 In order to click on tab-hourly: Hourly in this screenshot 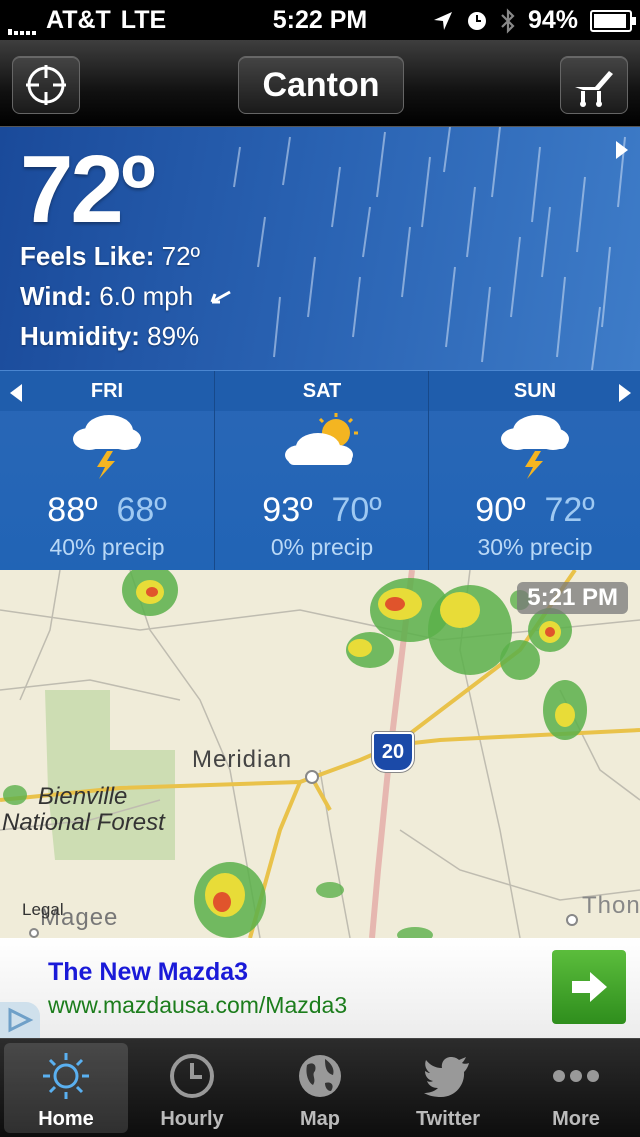, I will do `click(192, 1088)`.